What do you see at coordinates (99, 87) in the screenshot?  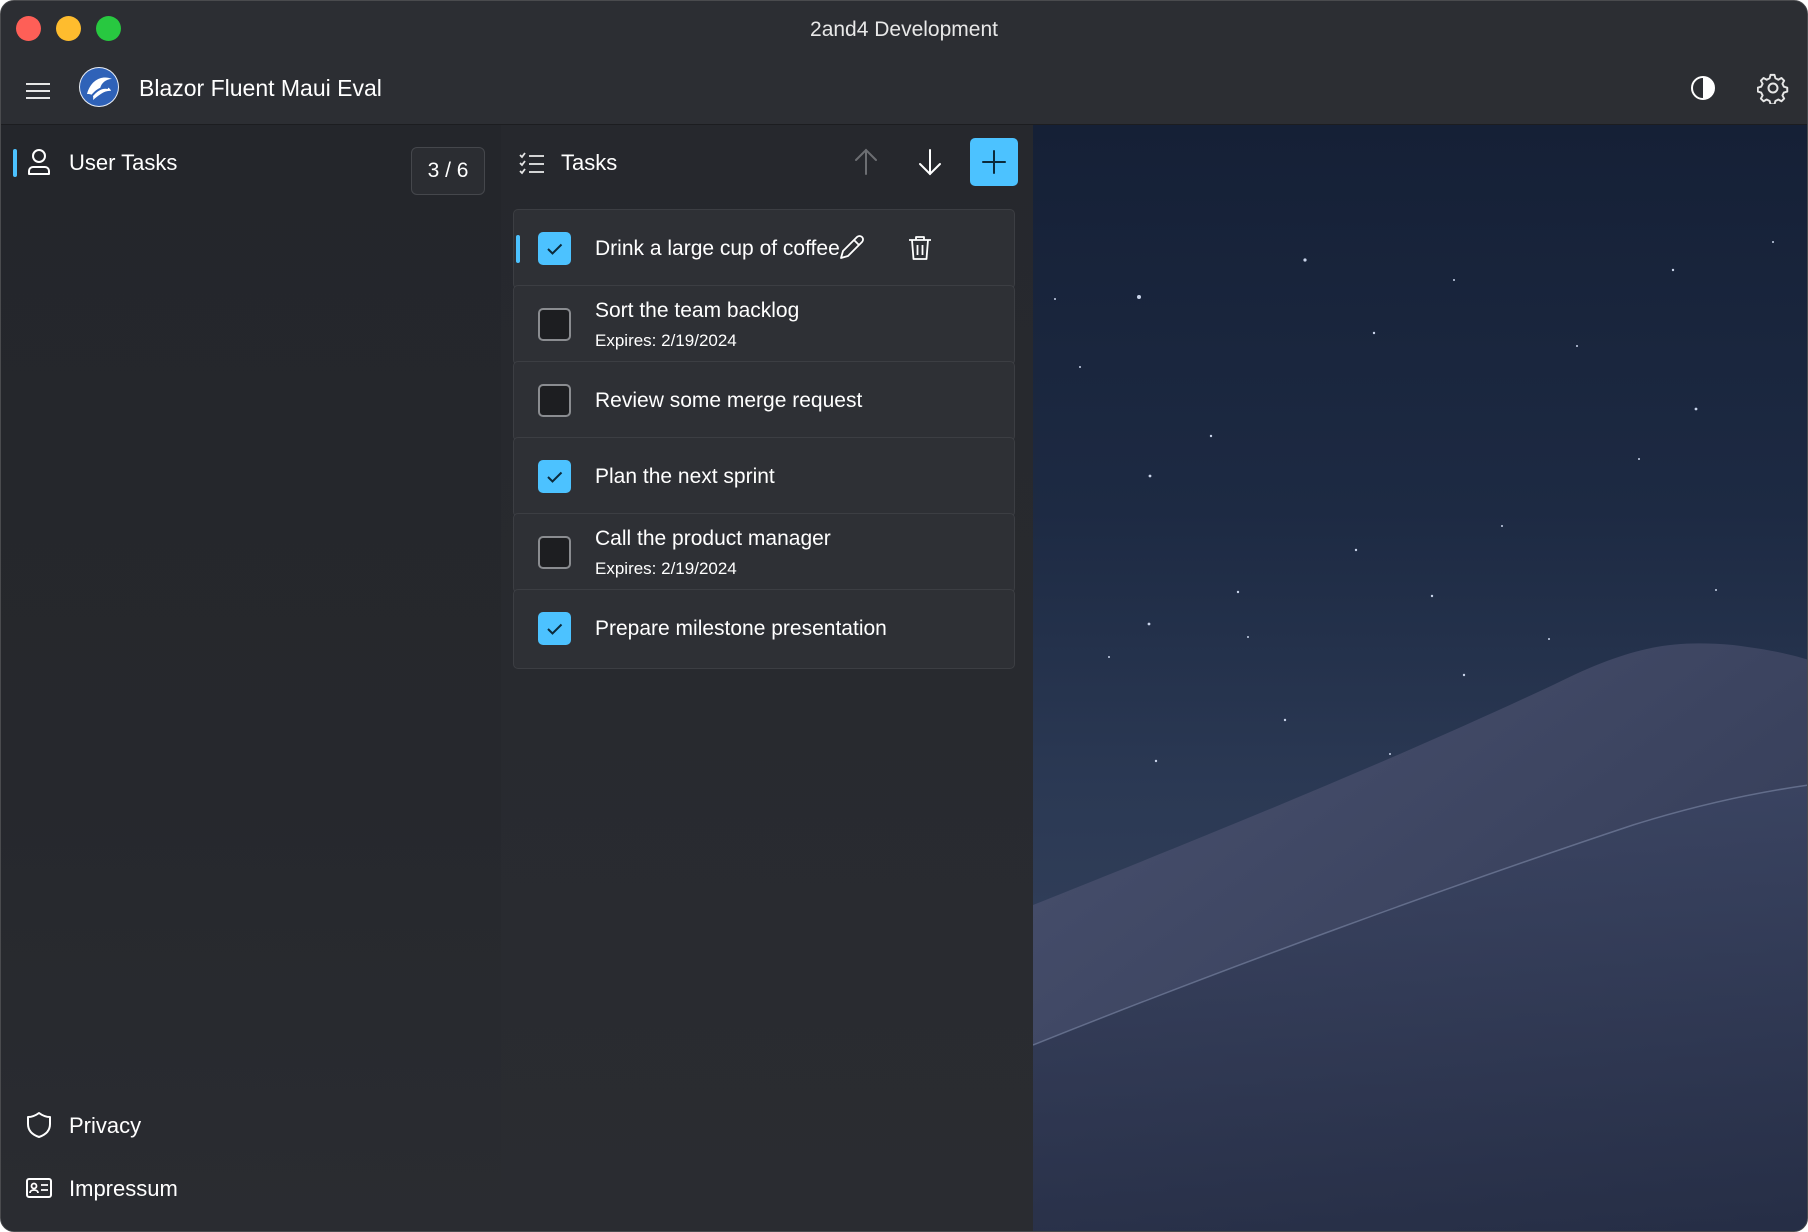 I see `app-logo-icon` at bounding box center [99, 87].